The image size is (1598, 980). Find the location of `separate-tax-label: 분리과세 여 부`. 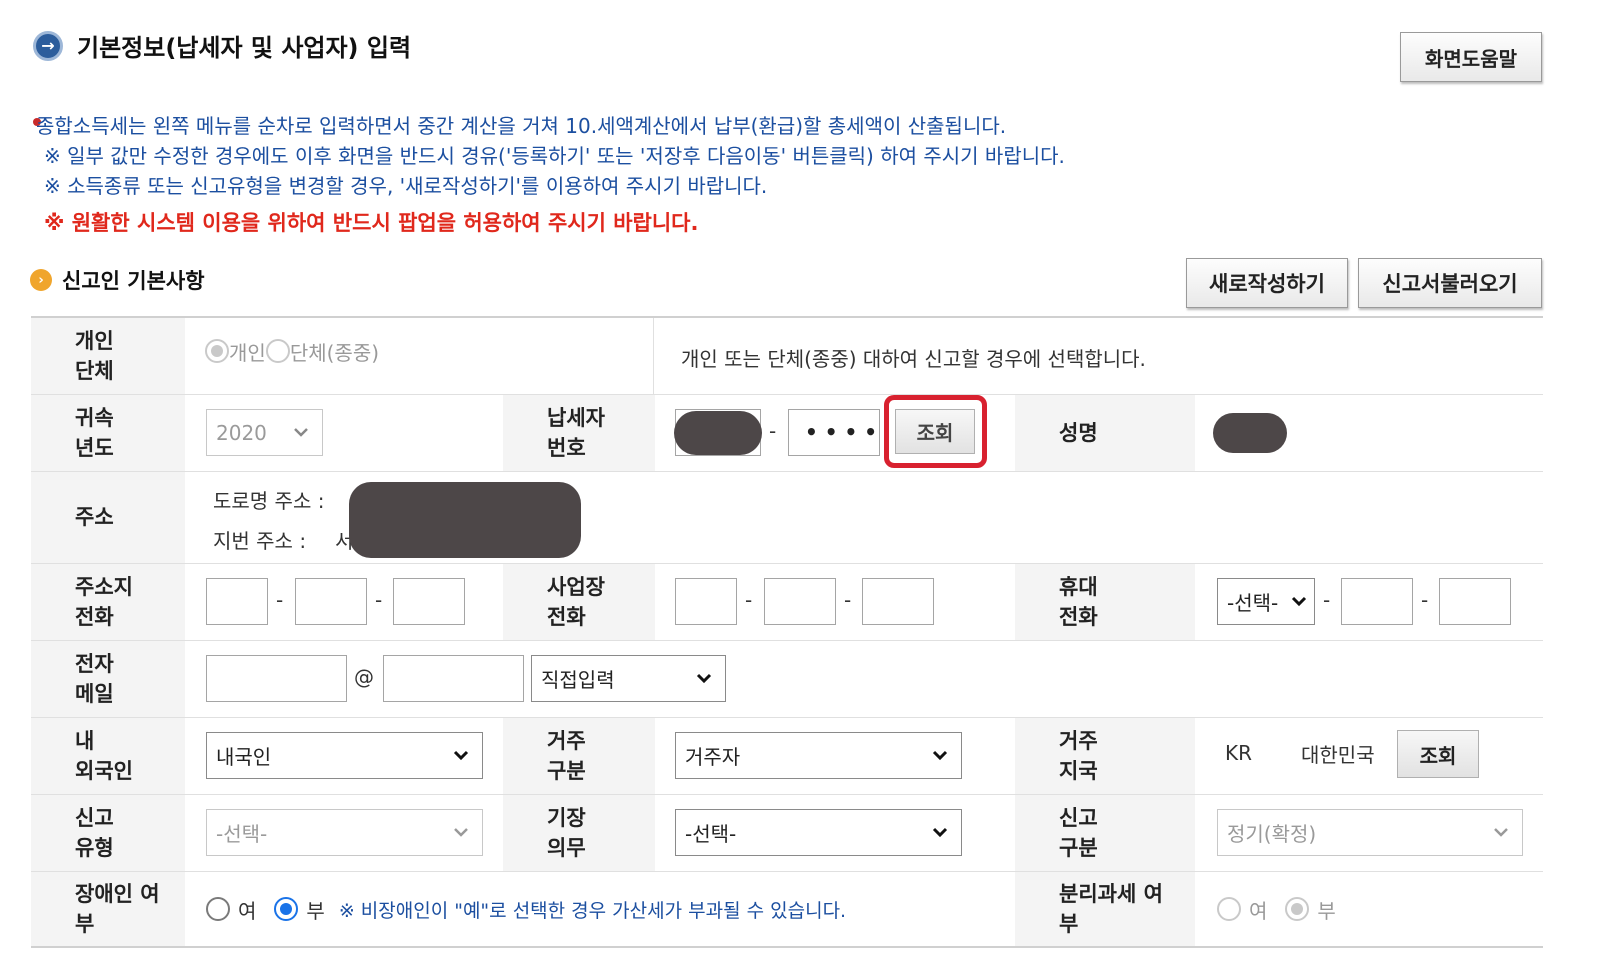

separate-tax-label: 분리과세 여 부 is located at coordinates (1105, 909).